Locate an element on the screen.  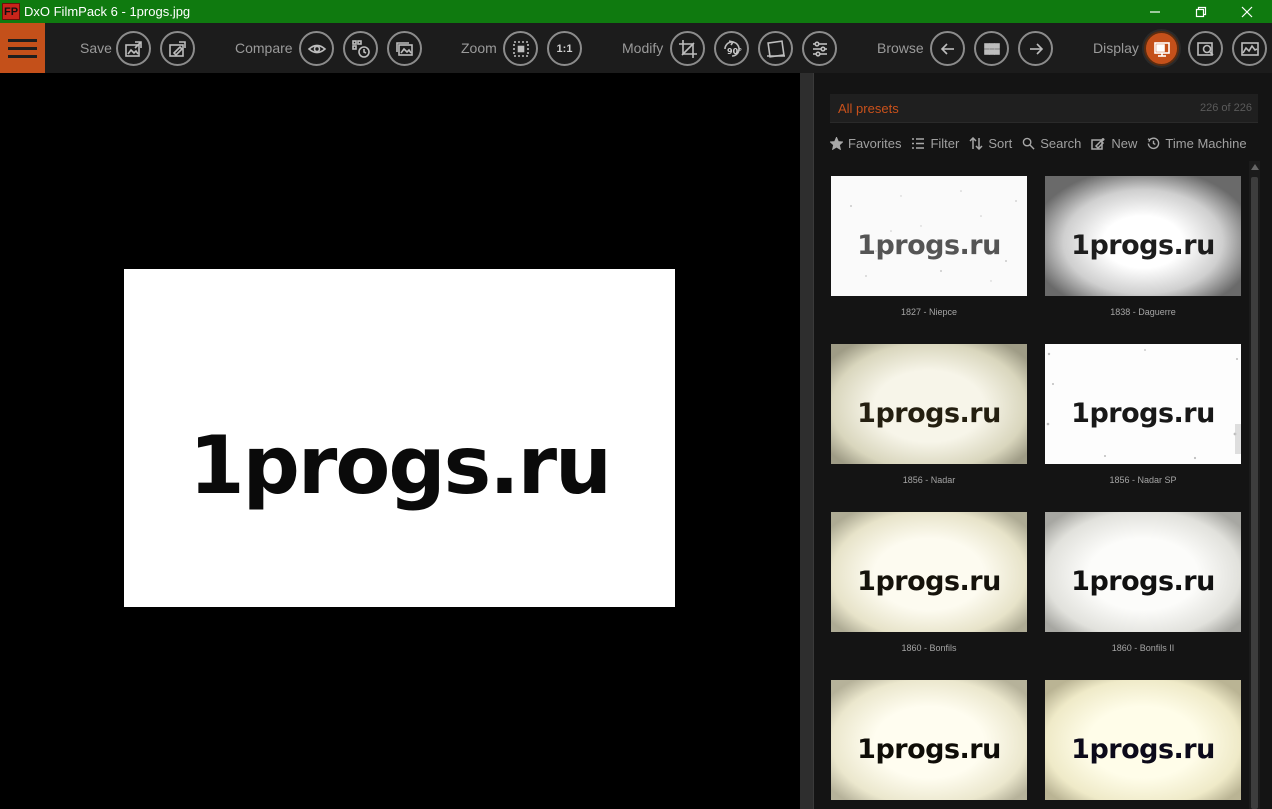
main-toolbar: Save Compare Zoom 1:1 Modify 90° Browse is located at coordinates (636, 48).